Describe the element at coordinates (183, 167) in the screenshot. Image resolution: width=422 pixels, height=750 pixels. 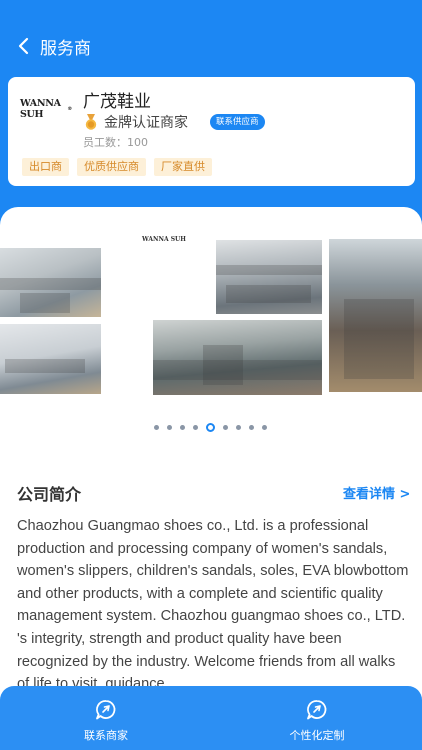
I see `tag-factory-direct: 厂家直供` at that location.